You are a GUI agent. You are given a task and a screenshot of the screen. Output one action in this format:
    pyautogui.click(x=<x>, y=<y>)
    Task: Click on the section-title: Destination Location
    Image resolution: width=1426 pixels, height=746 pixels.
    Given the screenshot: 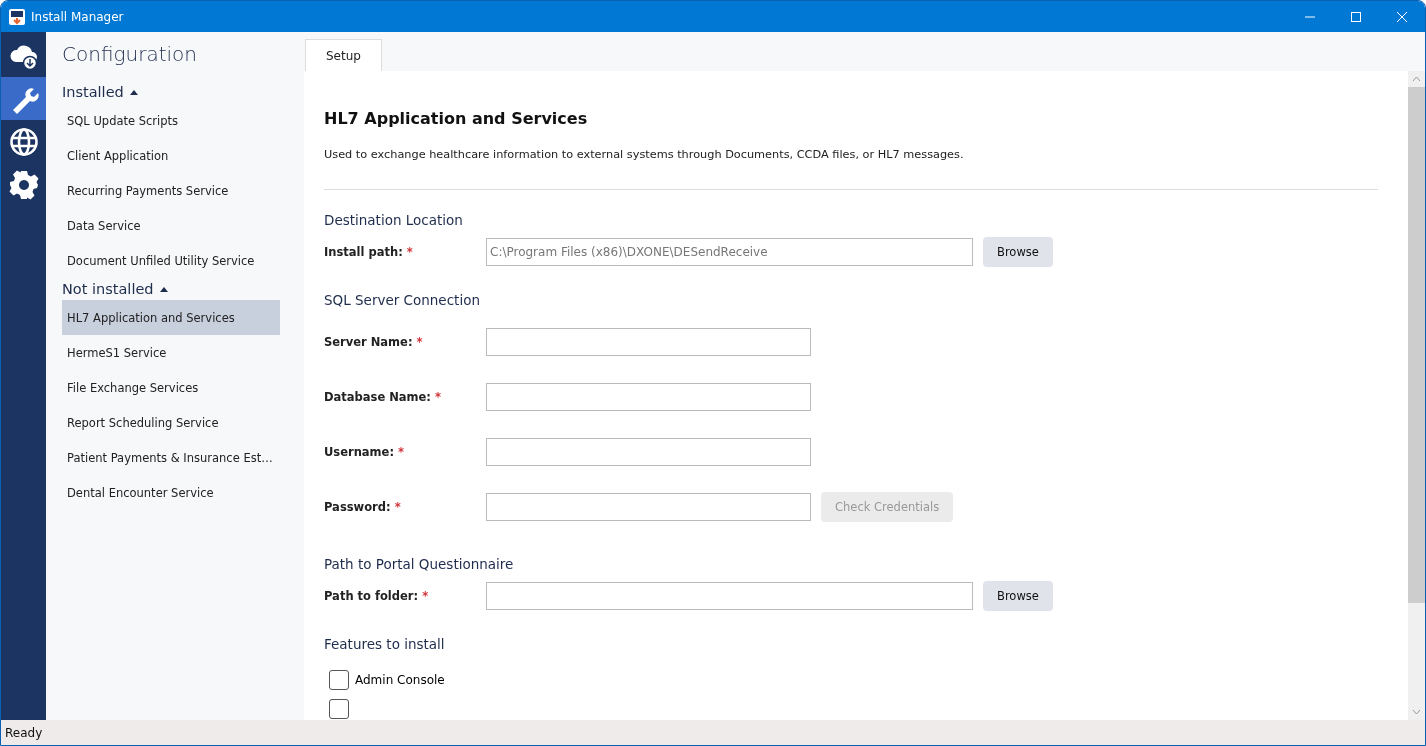 What is the action you would take?
    pyautogui.click(x=394, y=220)
    